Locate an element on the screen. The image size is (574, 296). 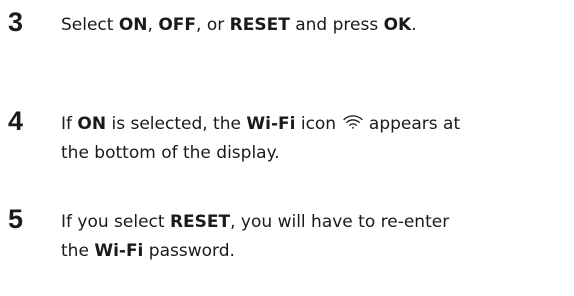
text-segment: , or is located at coordinates (213, 25).